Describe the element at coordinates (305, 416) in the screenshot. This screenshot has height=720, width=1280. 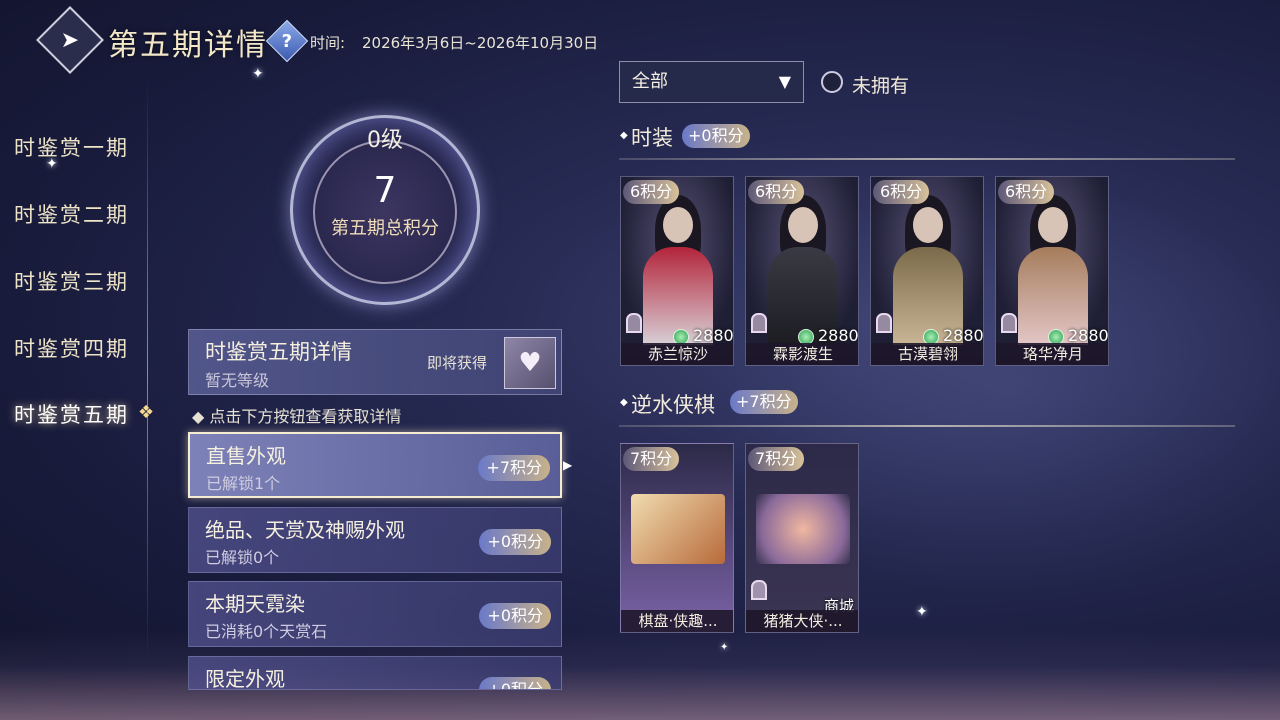
I see `hint-label: 点击下方按钮查看获取详情` at that location.